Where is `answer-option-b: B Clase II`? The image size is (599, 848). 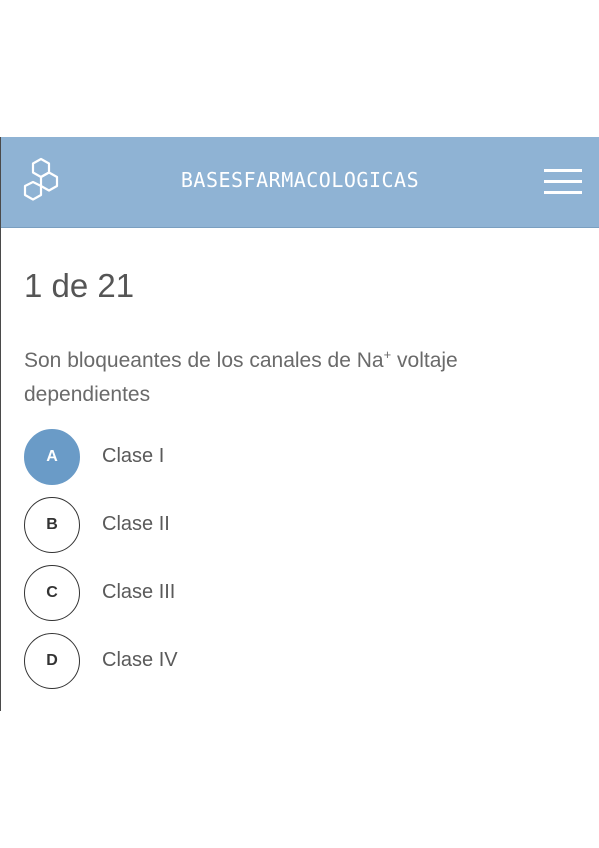 answer-option-b: B Clase II is located at coordinates (224, 525).